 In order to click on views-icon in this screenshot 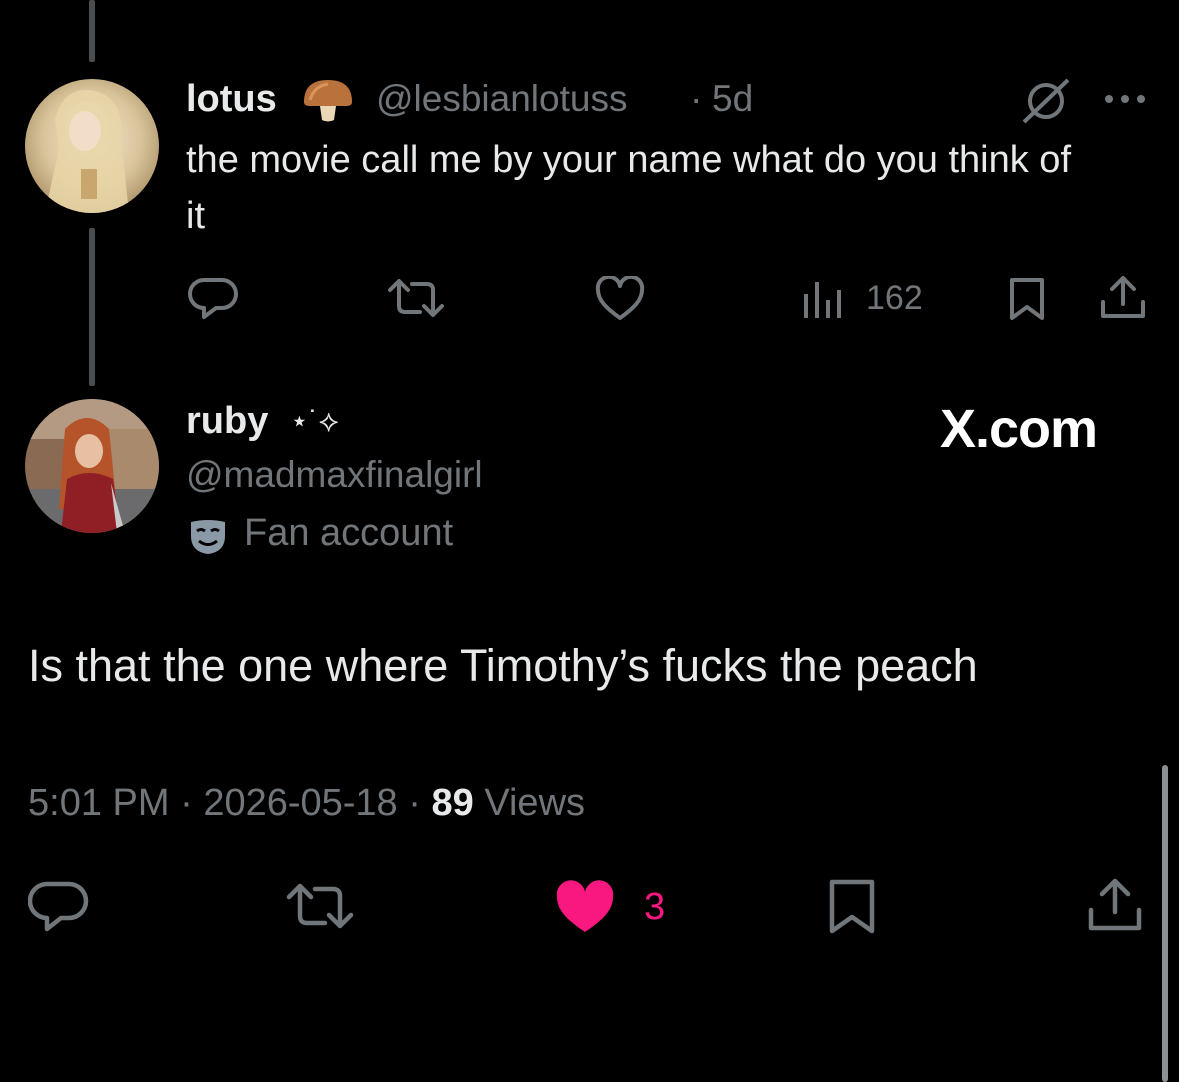, I will do `click(825, 300)`.